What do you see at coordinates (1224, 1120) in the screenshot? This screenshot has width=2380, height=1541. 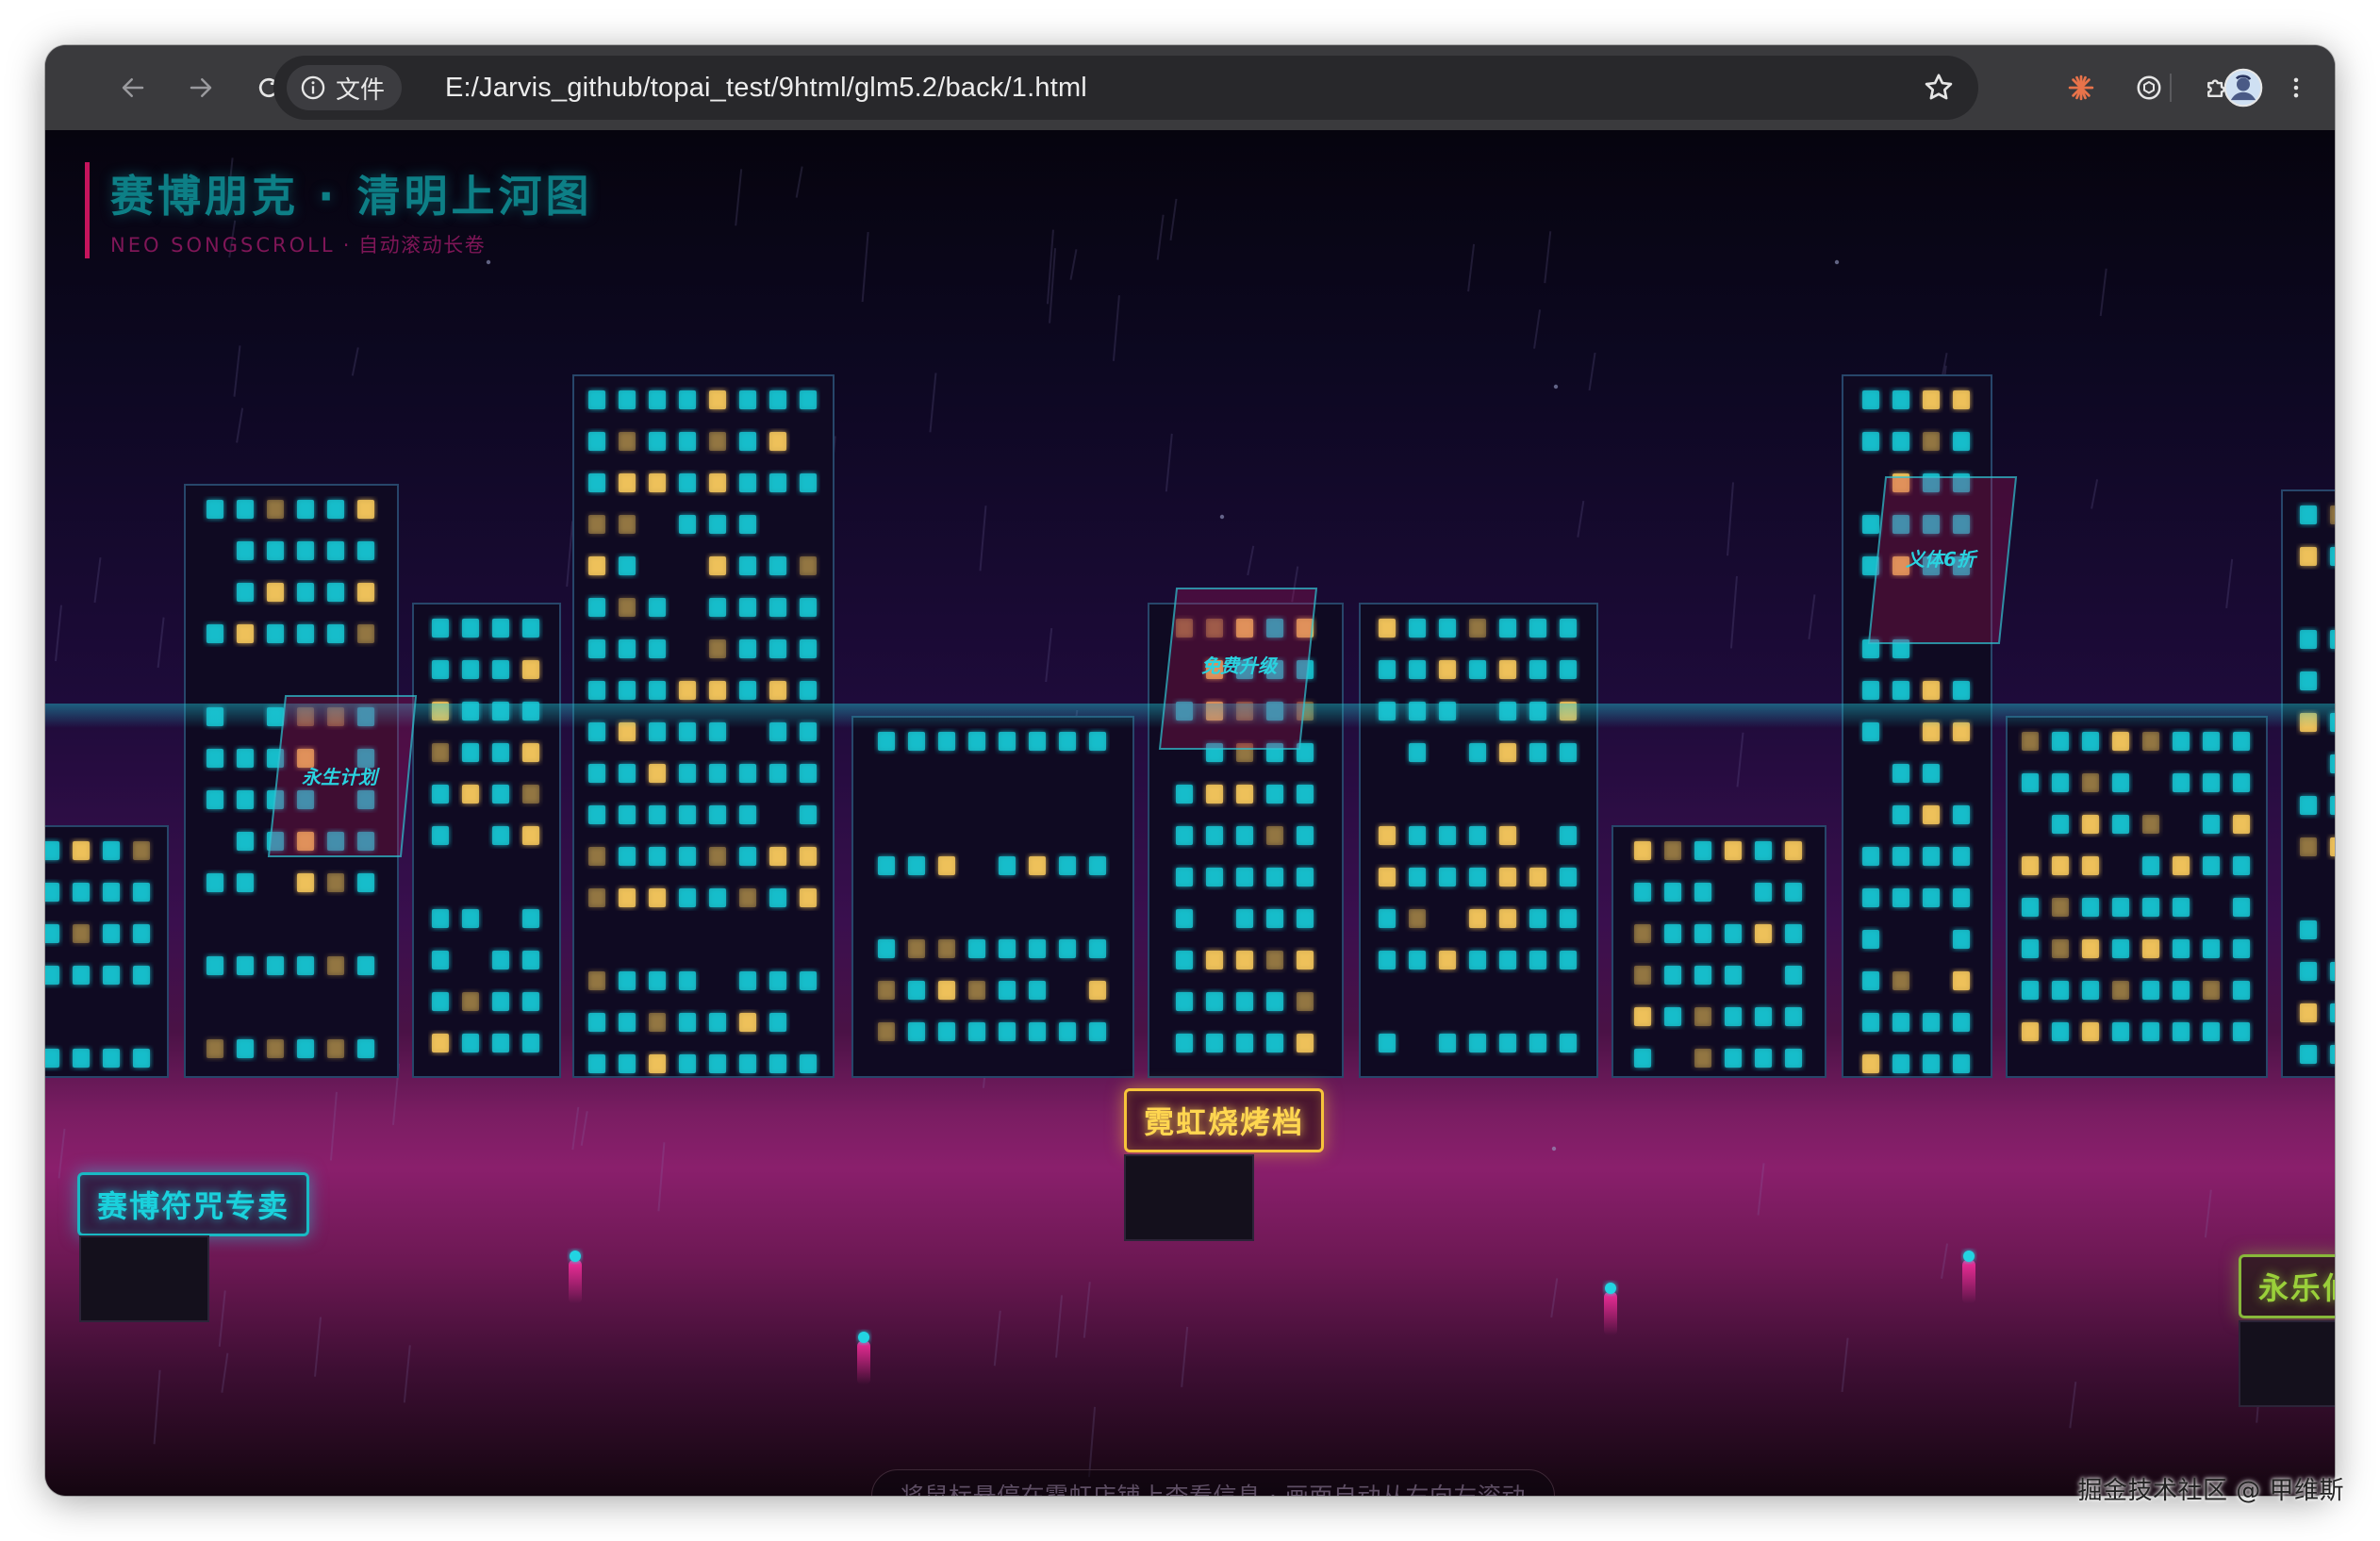 I see `store-sign-bbq: 霓虹烧烤档` at bounding box center [1224, 1120].